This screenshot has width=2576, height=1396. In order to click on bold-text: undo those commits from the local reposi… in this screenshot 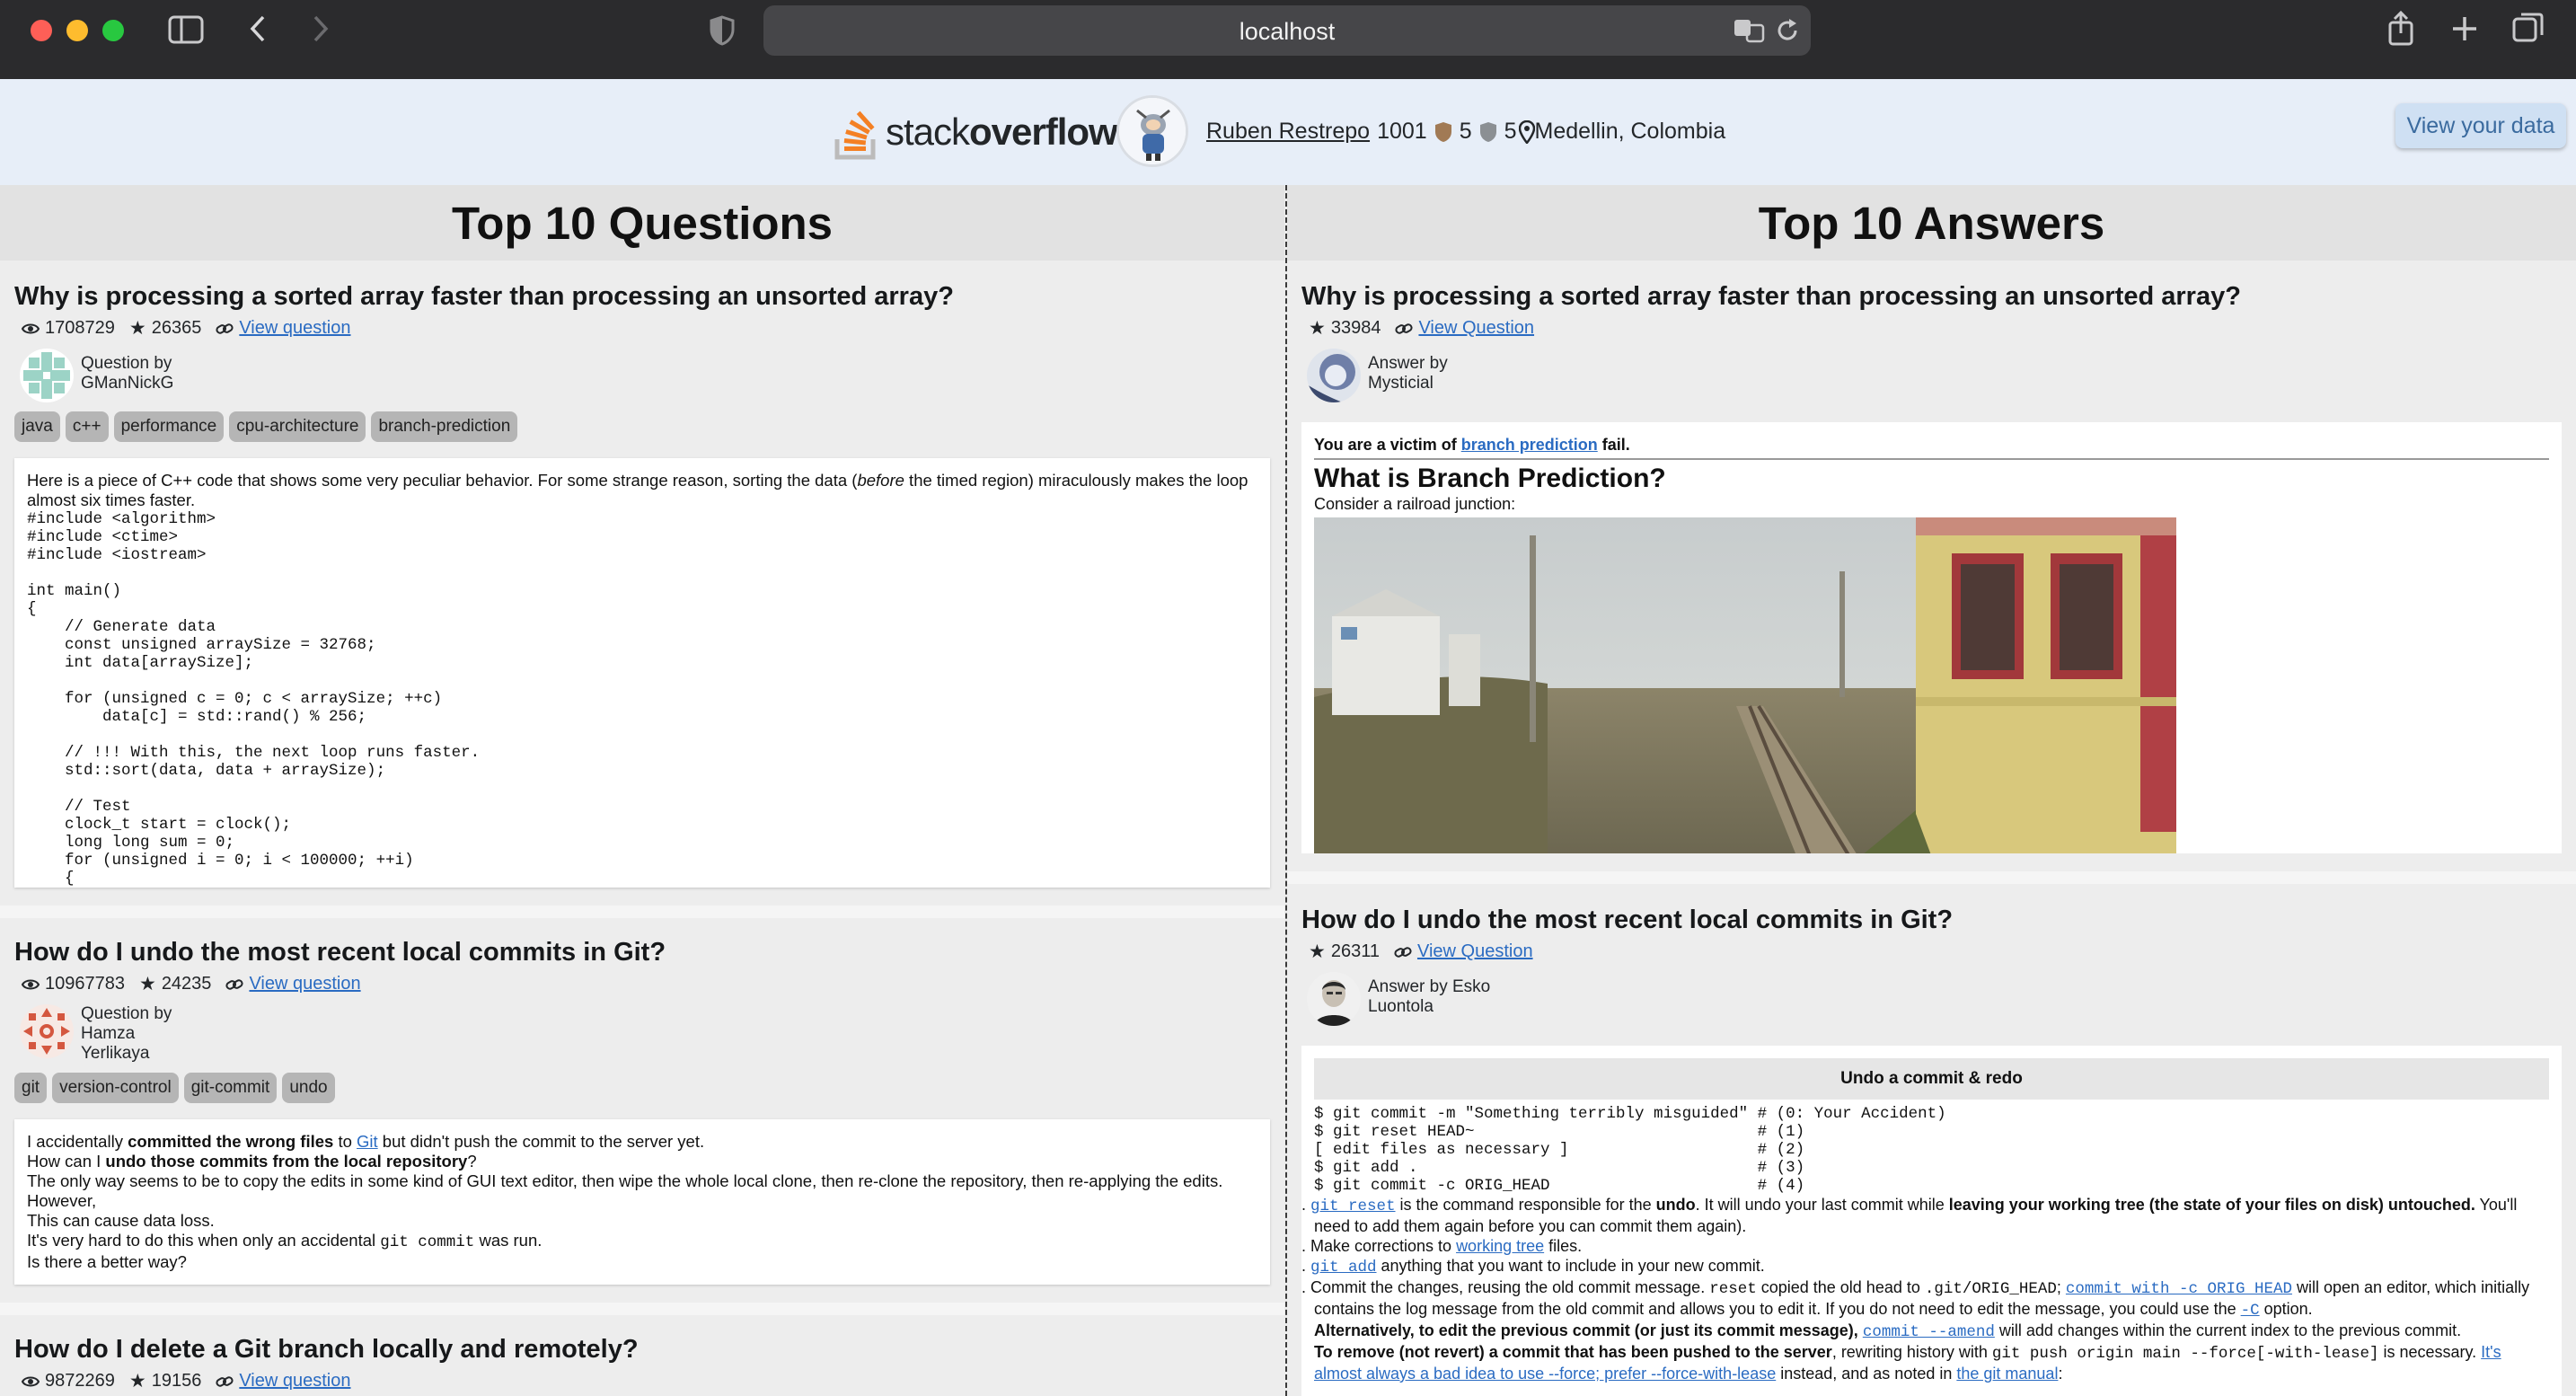, I will do `click(286, 1162)`.